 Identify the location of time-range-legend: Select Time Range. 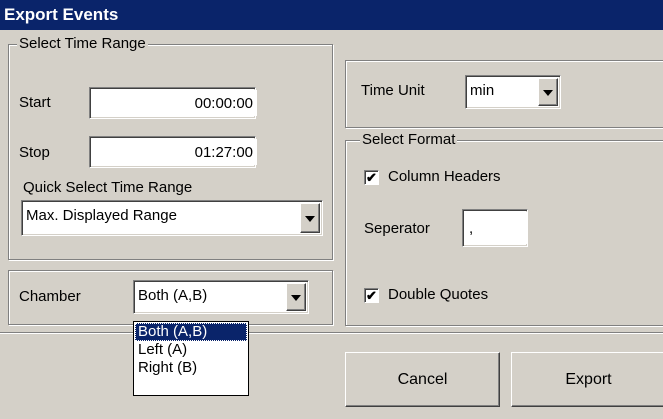
(82, 44).